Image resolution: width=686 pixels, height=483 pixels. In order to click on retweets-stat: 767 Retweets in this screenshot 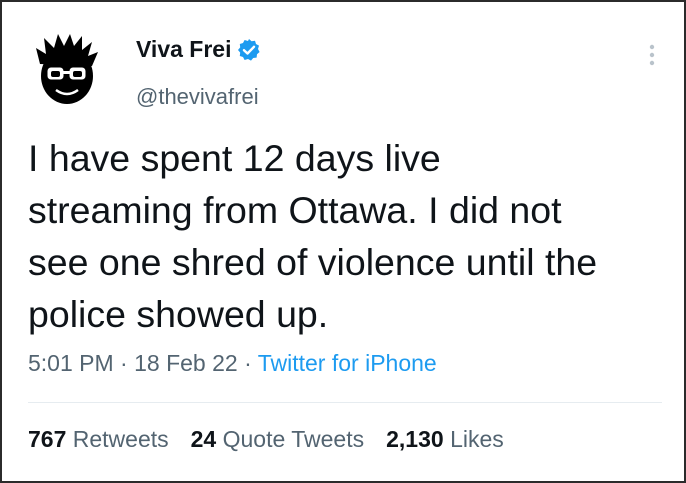, I will do `click(98, 439)`.